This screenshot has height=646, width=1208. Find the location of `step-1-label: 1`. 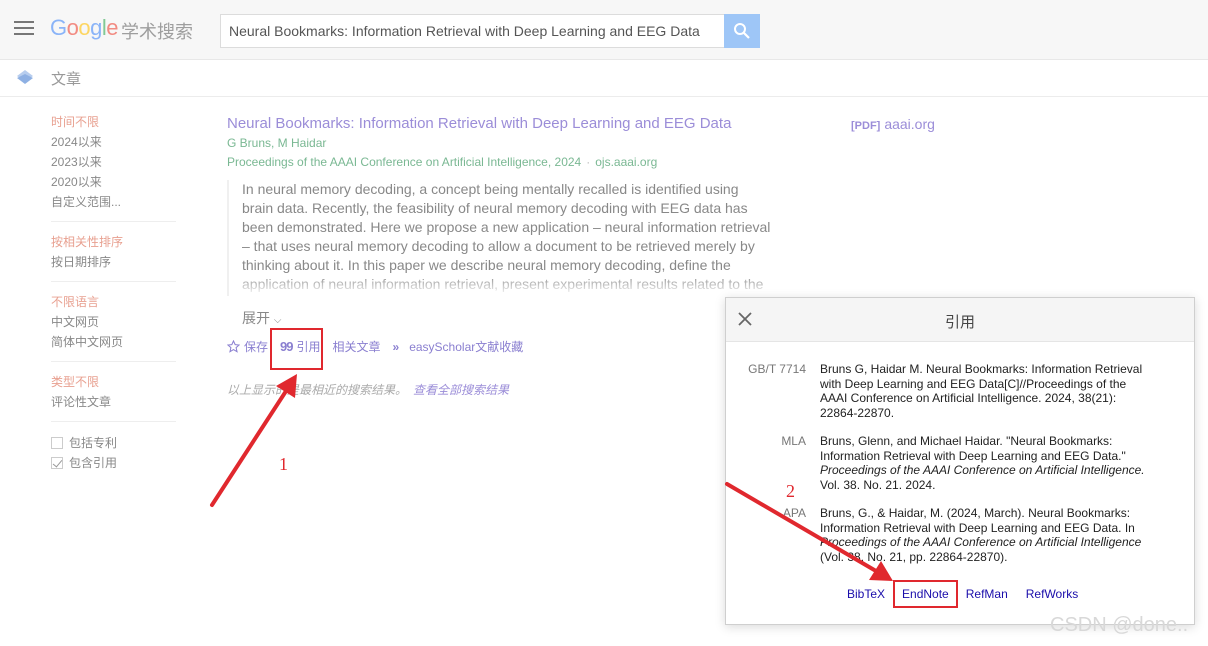

step-1-label: 1 is located at coordinates (283, 464).